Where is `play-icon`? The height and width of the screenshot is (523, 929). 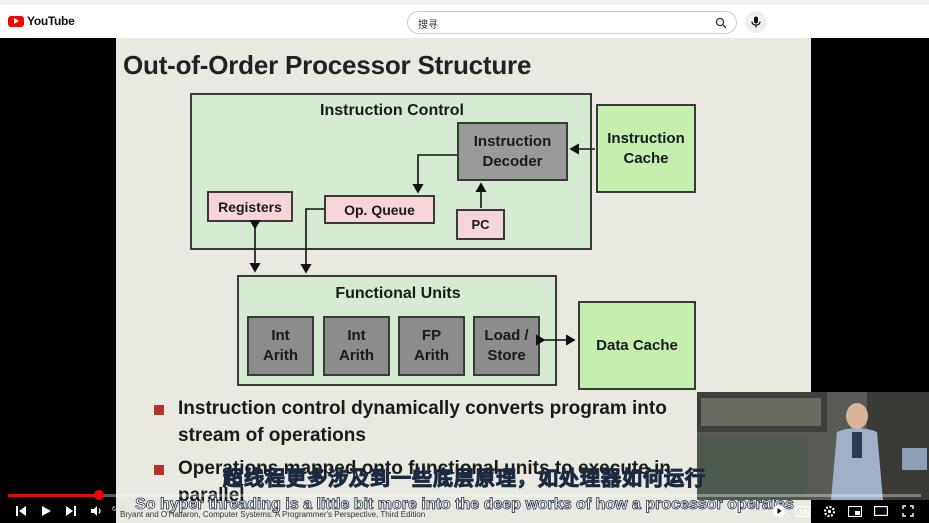 play-icon is located at coordinates (46, 511).